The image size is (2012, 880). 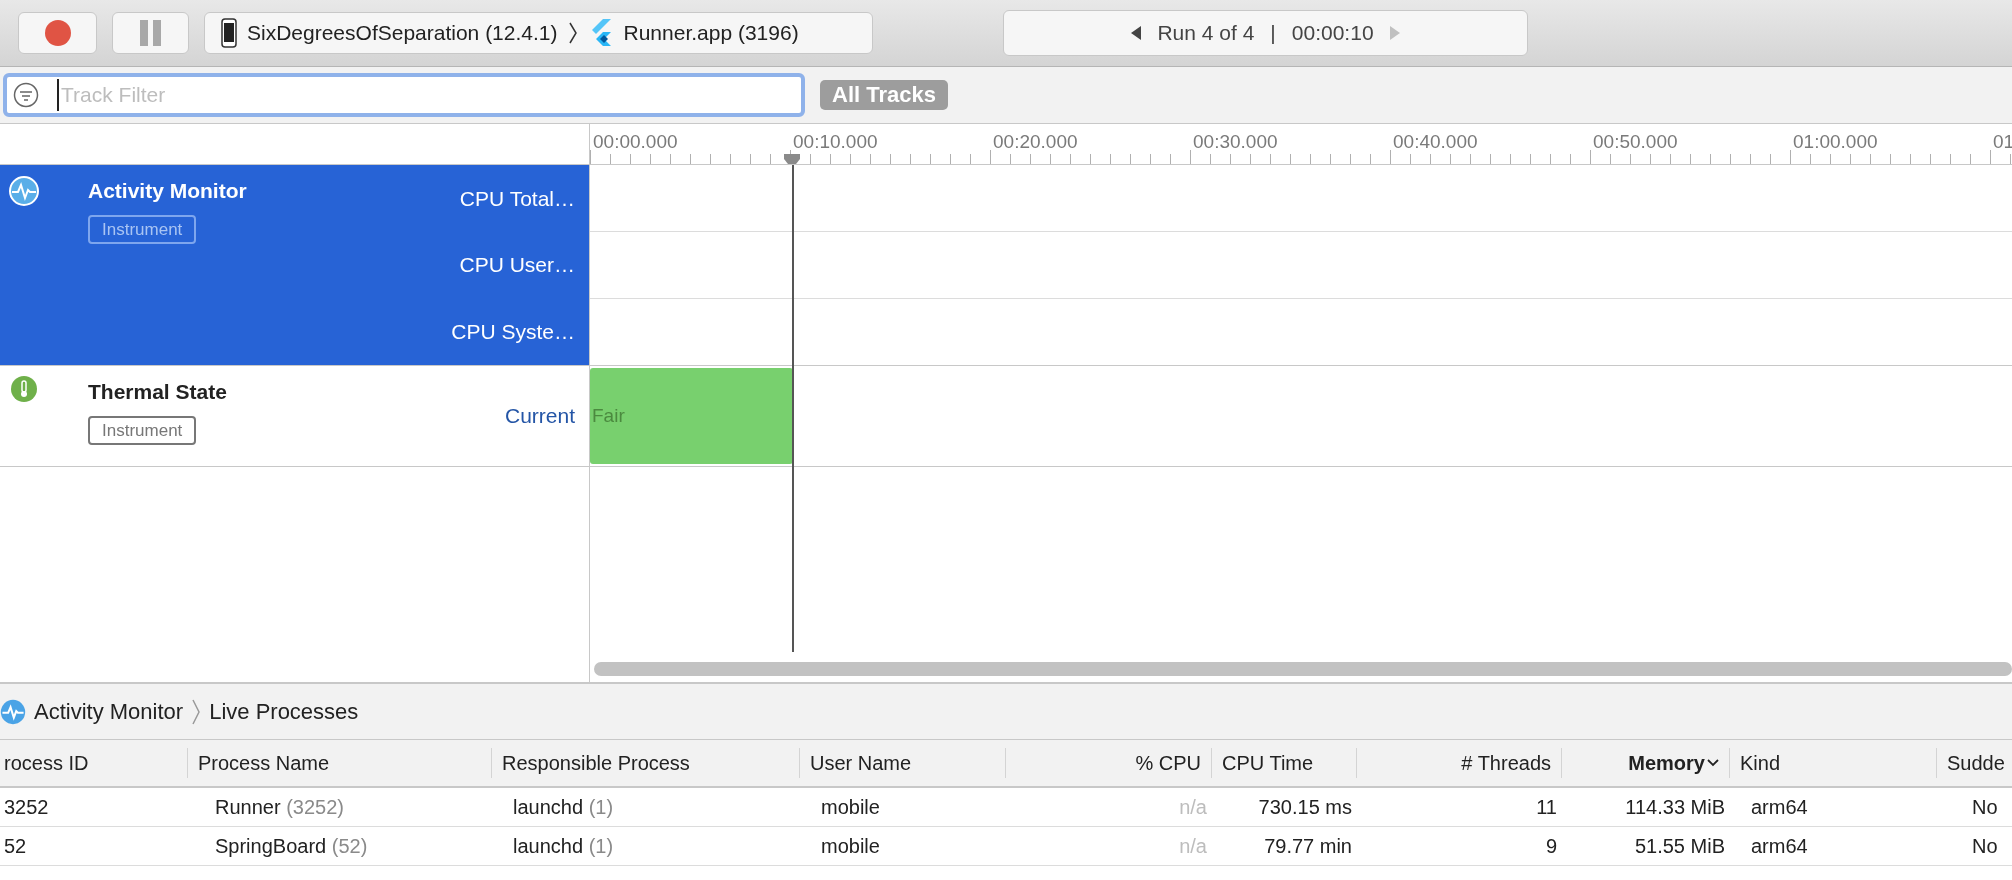 What do you see at coordinates (279, 807) in the screenshot?
I see `table-cell-text: Runner (3252)` at bounding box center [279, 807].